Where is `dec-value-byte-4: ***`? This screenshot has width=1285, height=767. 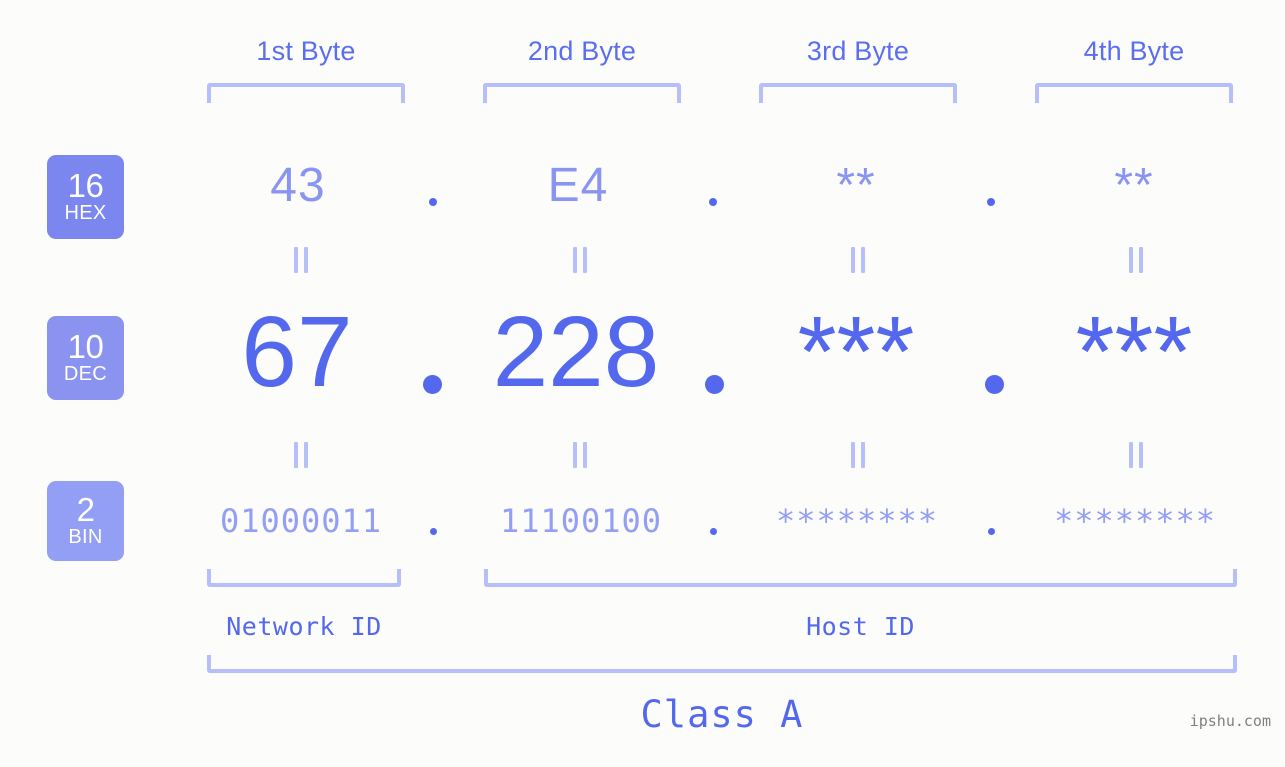 dec-value-byte-4: *** is located at coordinates (1134, 352).